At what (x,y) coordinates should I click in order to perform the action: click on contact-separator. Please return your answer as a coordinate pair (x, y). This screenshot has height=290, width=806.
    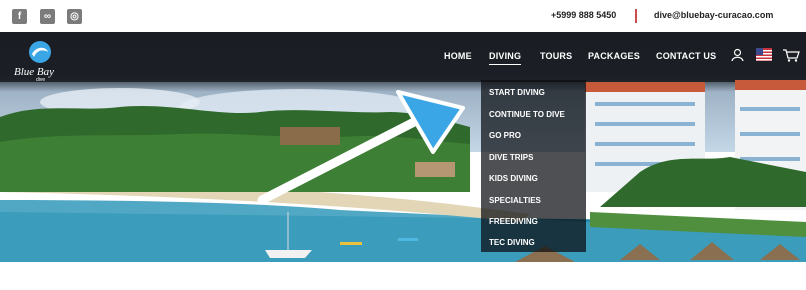
    Looking at the image, I should click on (636, 16).